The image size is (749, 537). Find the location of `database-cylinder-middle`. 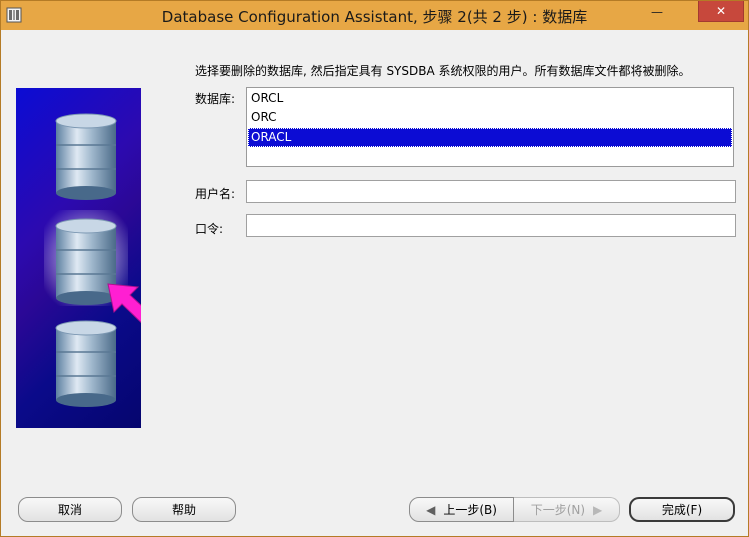

database-cylinder-middle is located at coordinates (86, 261).